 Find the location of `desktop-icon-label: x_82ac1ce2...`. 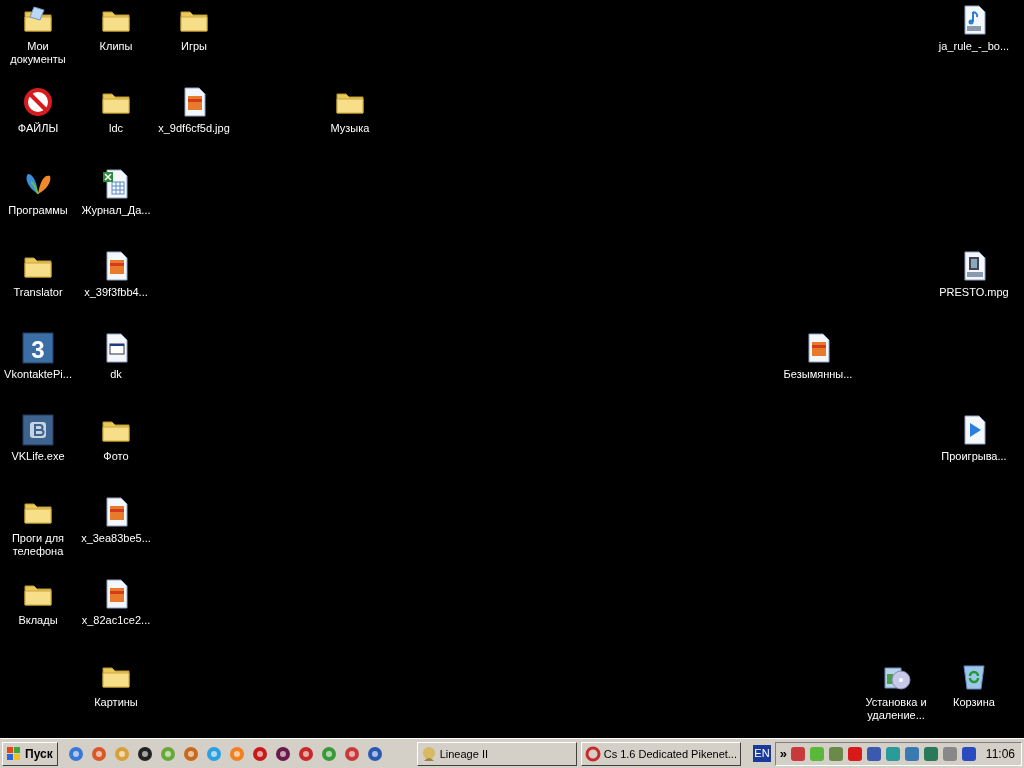

desktop-icon-label: x_82ac1ce2... is located at coordinates (116, 620).